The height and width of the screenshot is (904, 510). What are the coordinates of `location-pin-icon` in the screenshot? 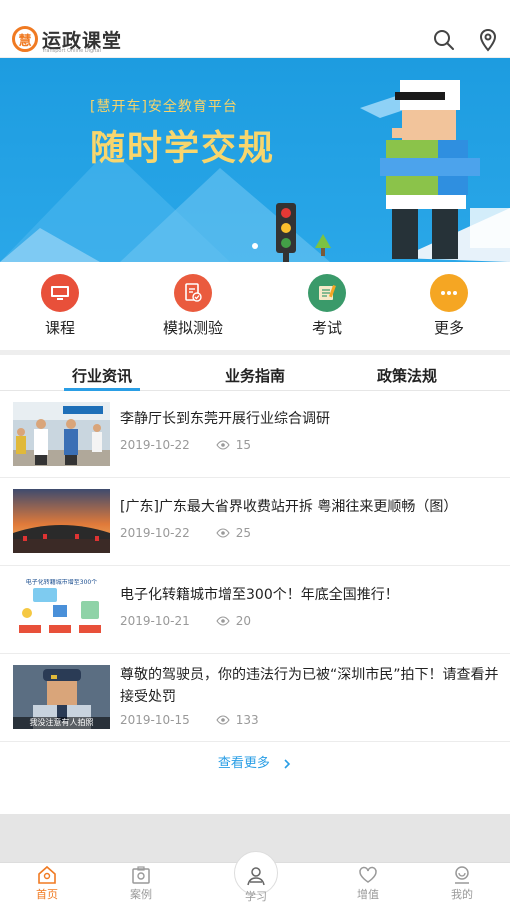 It's located at (488, 40).